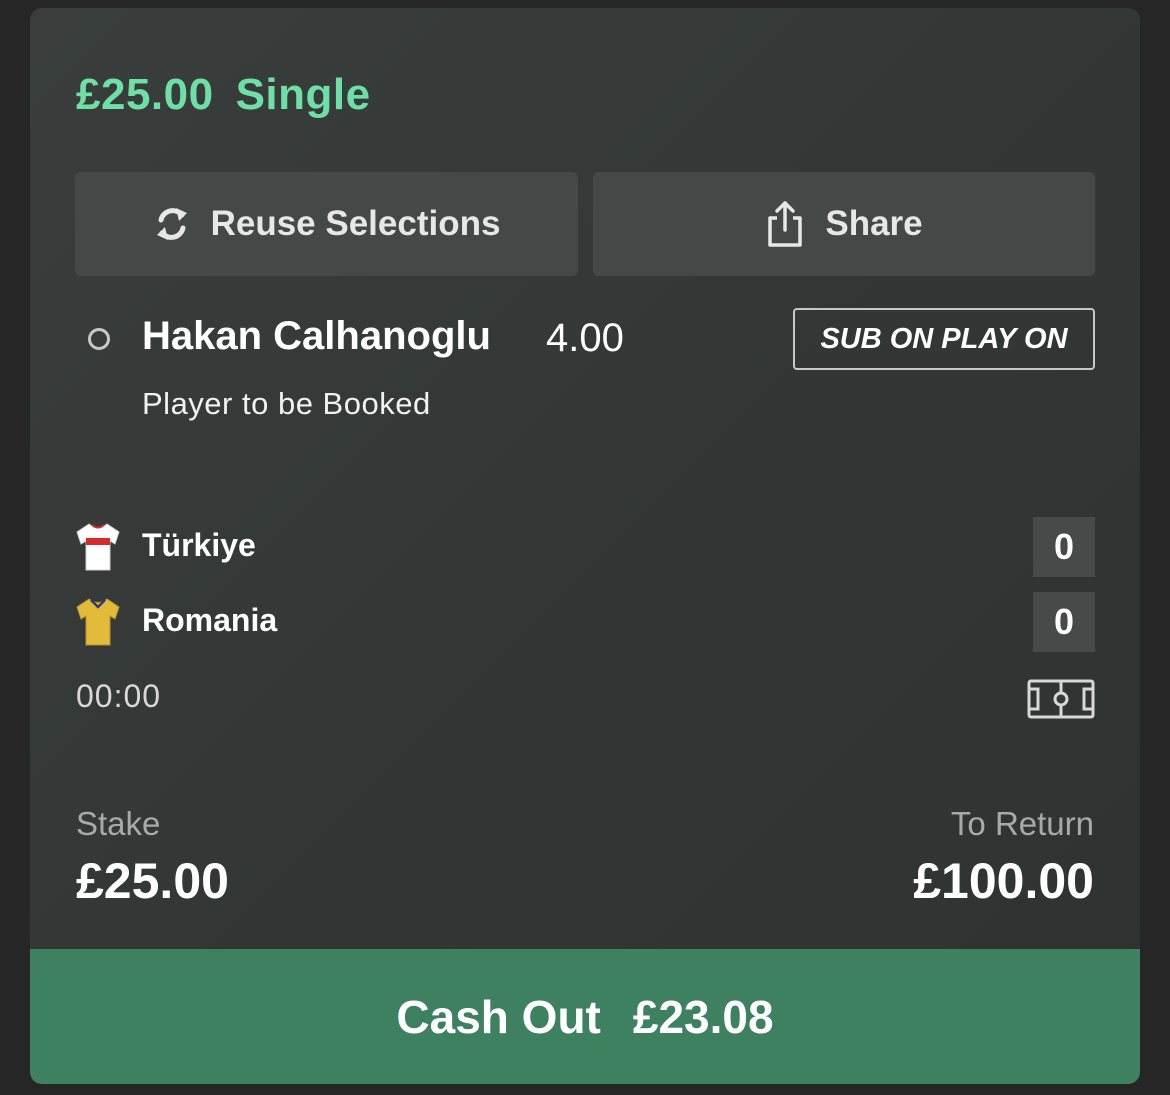  Describe the element at coordinates (316, 336) in the screenshot. I see `selection-name: Hakan Calhanoglu` at that location.